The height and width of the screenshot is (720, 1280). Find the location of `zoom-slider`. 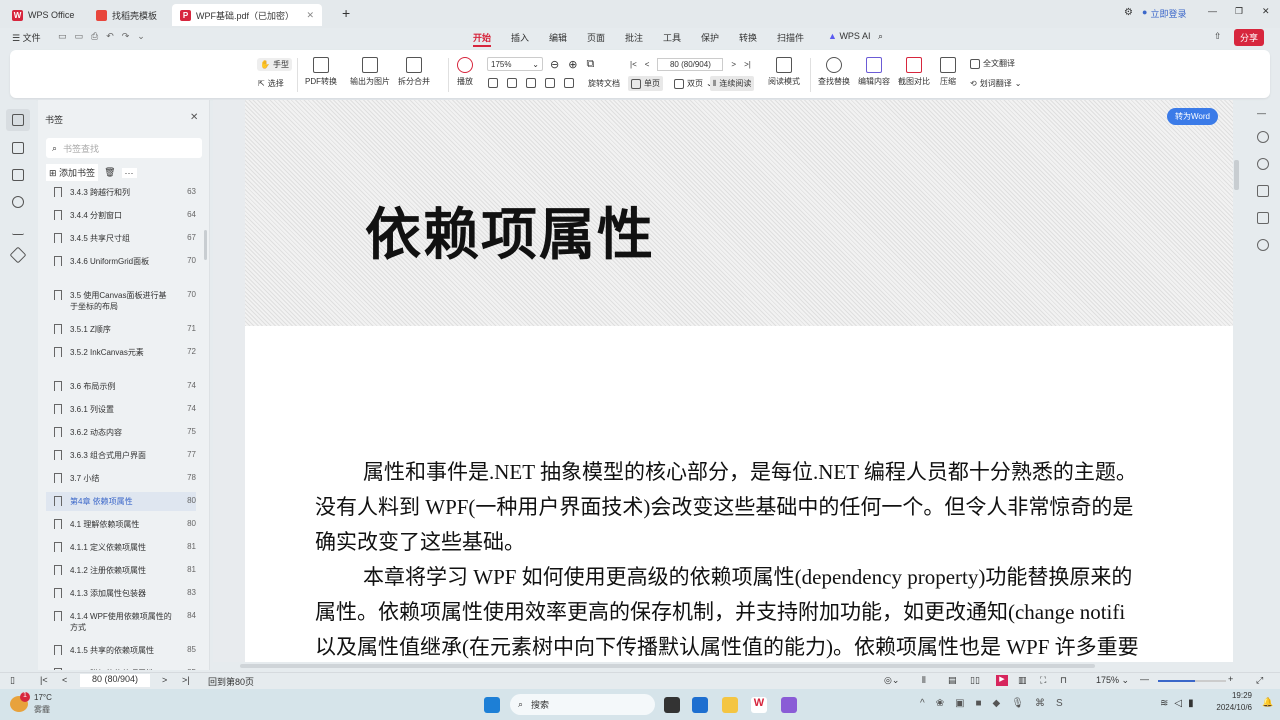

zoom-slider is located at coordinates (1192, 681).